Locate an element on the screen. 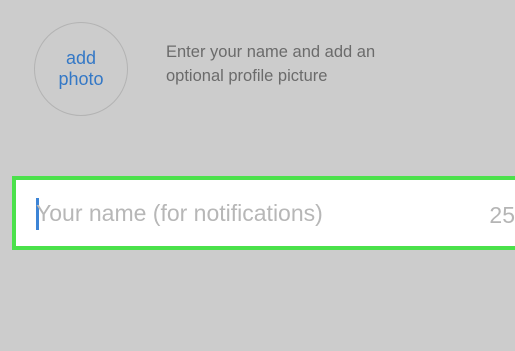  add-photo-label-line1: add is located at coordinates (81, 58).